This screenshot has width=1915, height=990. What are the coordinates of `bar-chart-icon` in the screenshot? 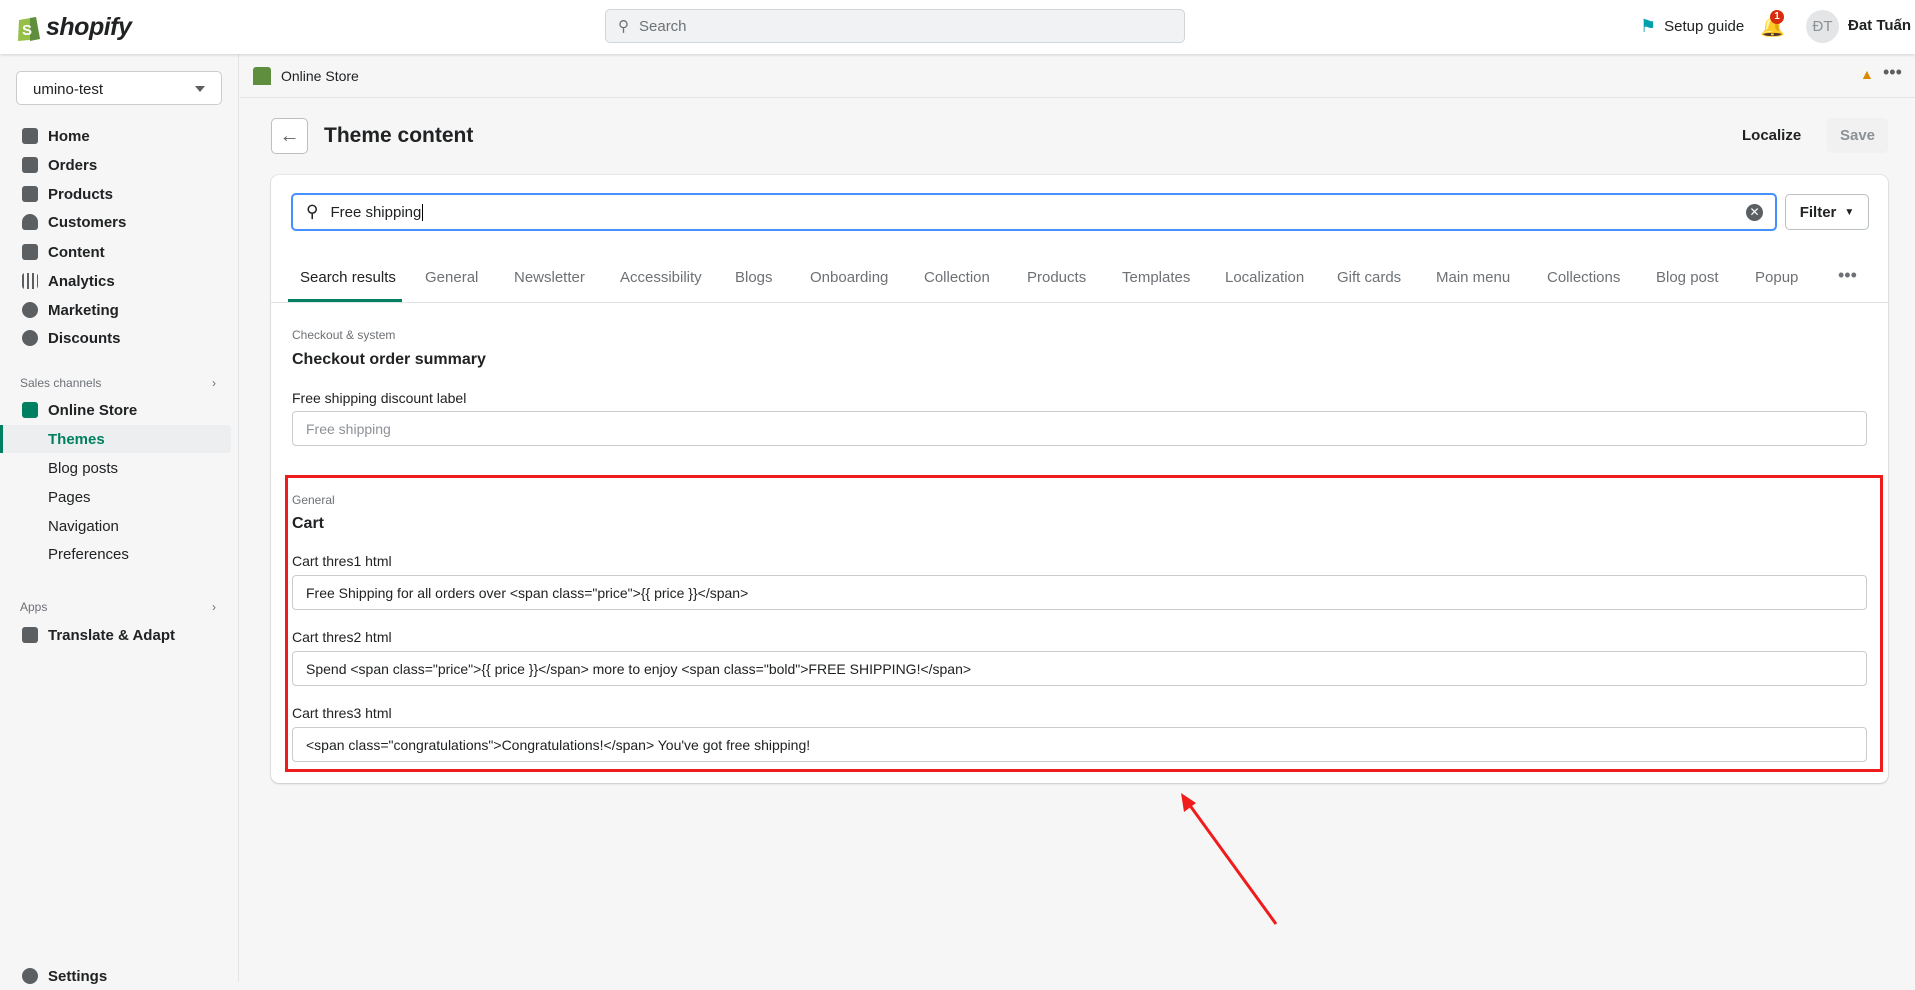 It's located at (30, 281).